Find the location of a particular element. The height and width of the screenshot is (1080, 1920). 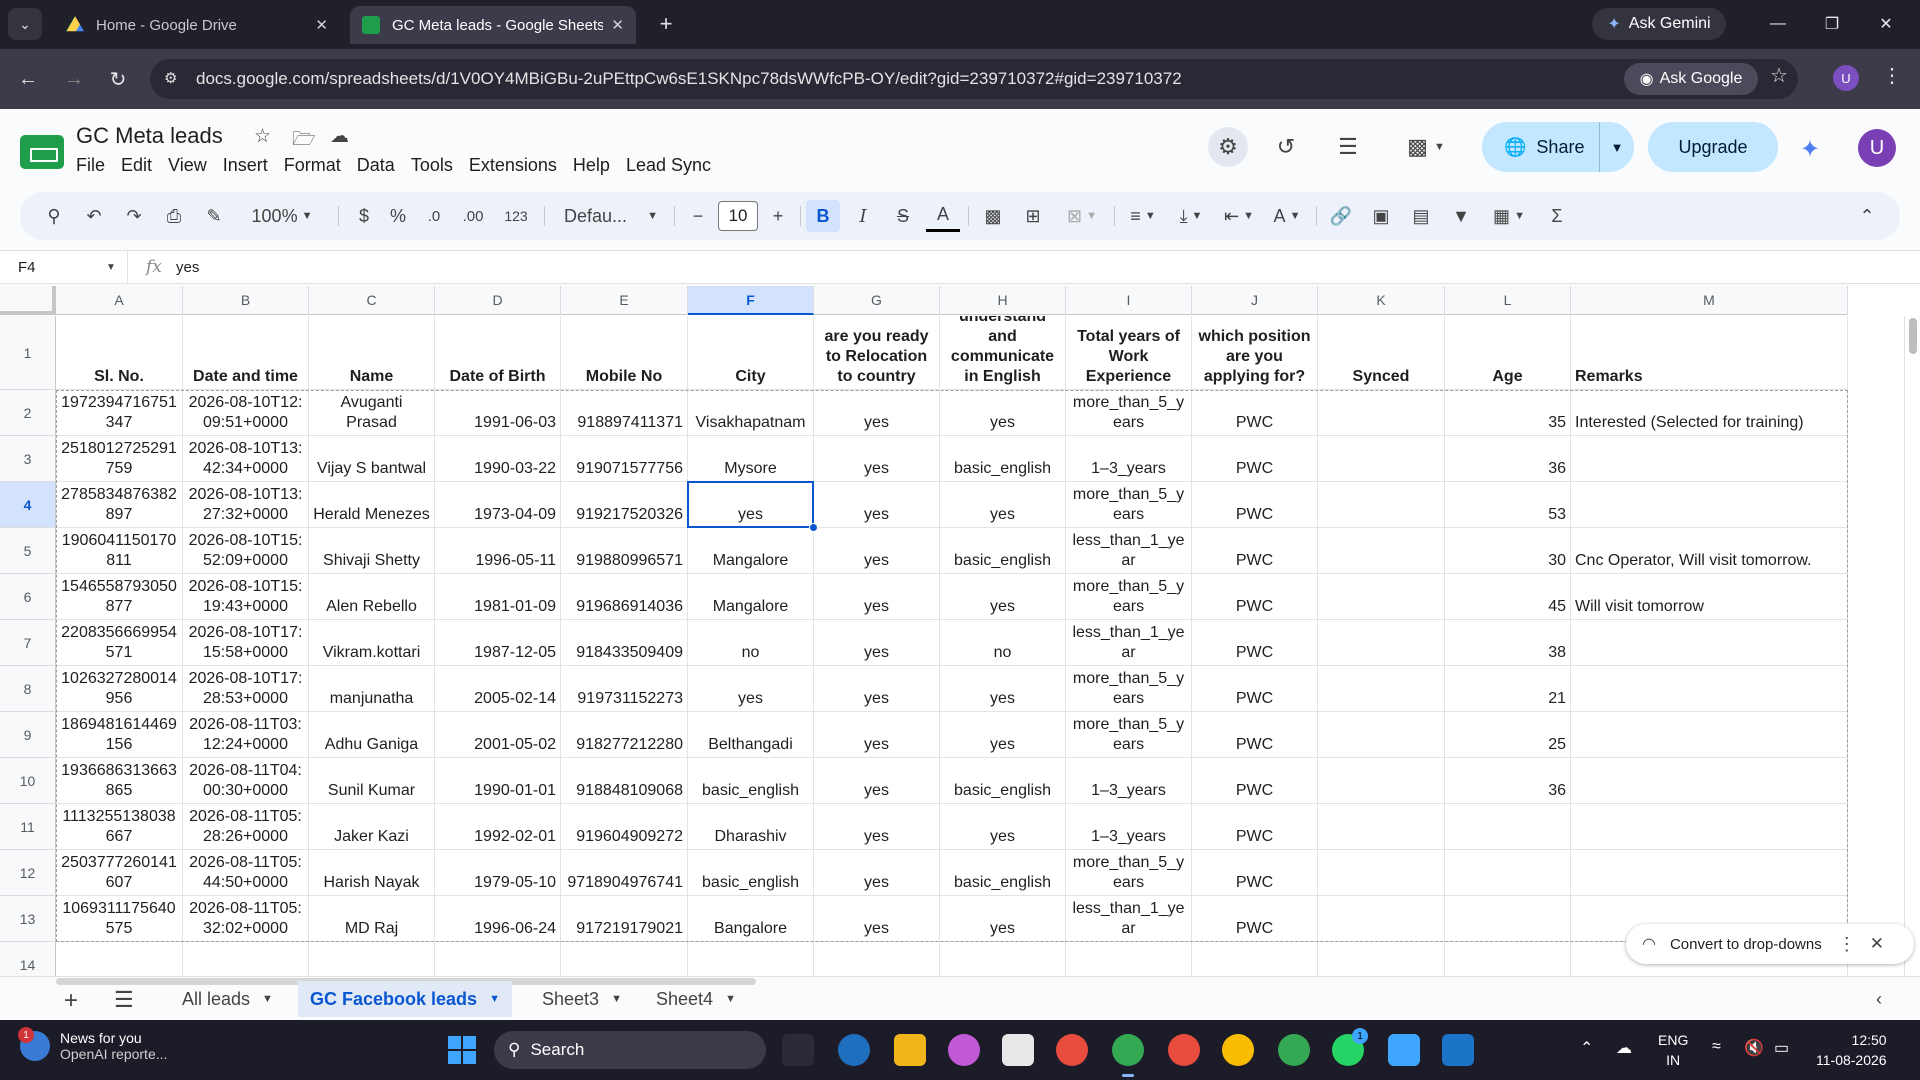

wifi-icon: ≈ is located at coordinates (1716, 1047).